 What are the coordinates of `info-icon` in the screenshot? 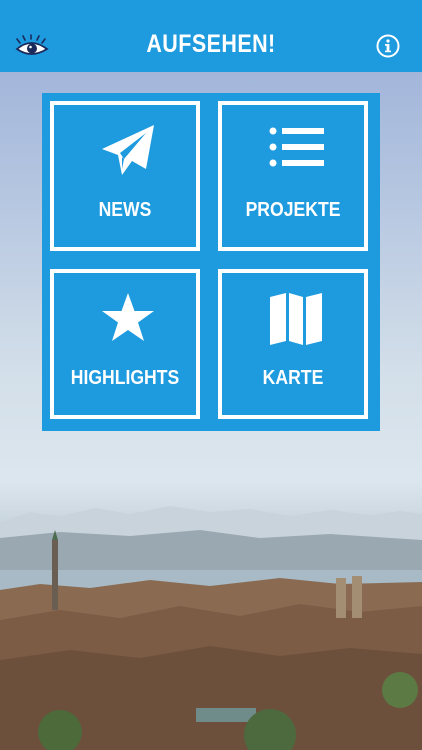 It's located at (388, 46).